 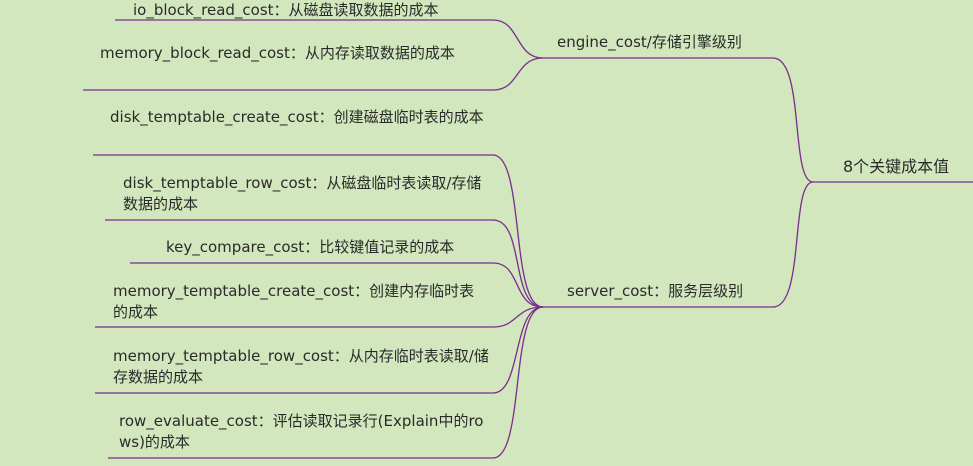 What do you see at coordinates (277, 53) in the screenshot?
I see `leaf-memory-block-read-cost: memory_block_read_cost：从内存读取数据的成本` at bounding box center [277, 53].